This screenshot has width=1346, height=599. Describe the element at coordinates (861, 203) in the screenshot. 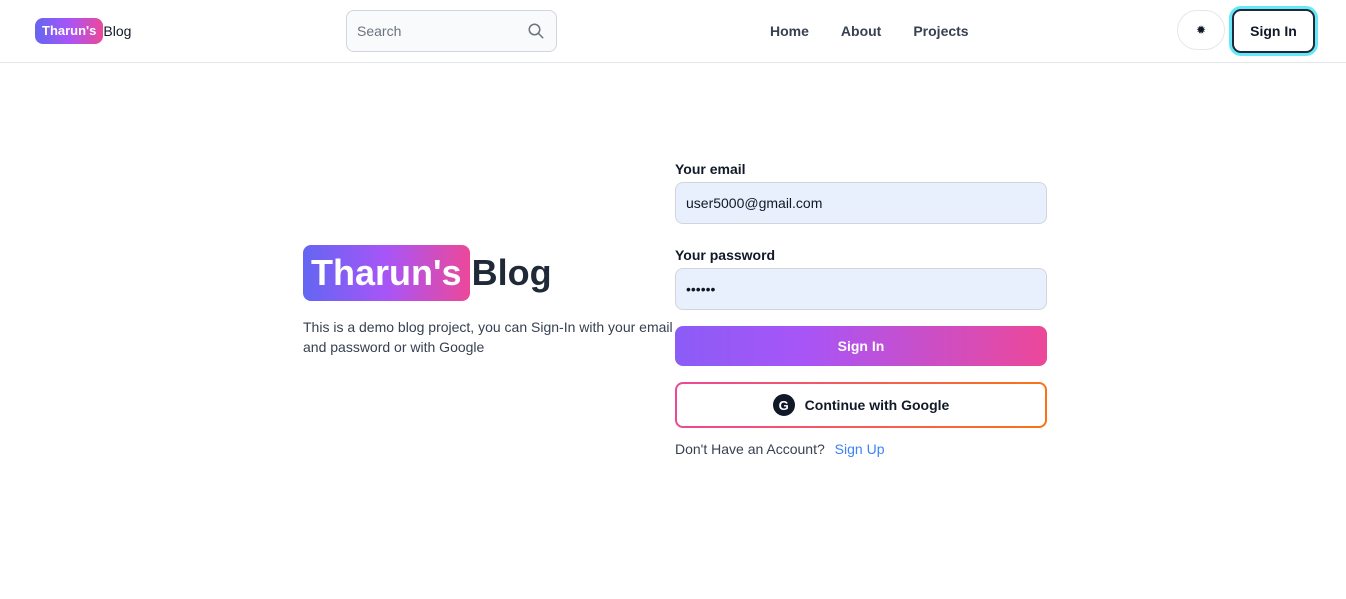

I see `email-field` at that location.